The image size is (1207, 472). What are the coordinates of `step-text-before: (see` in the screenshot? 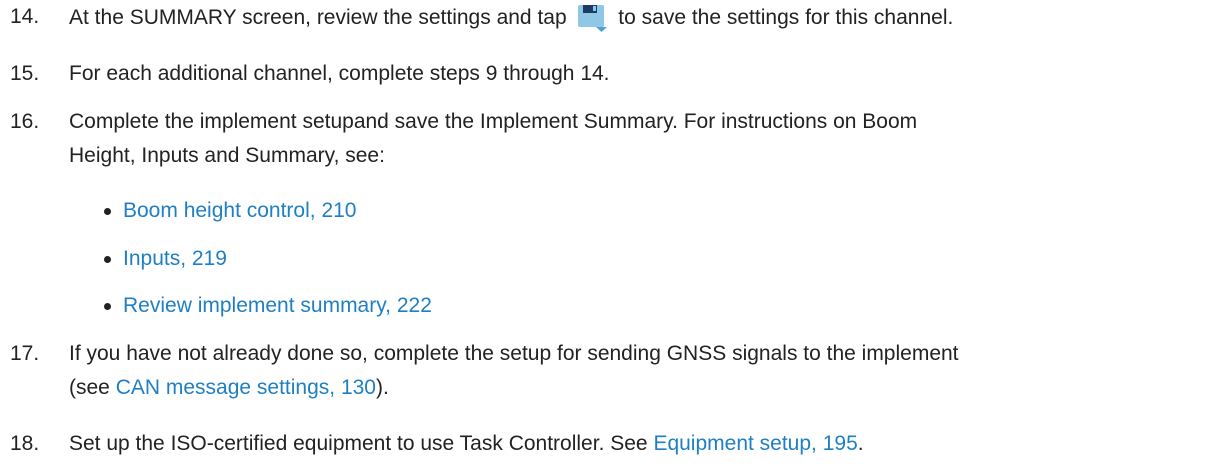 It's located at (92, 387).